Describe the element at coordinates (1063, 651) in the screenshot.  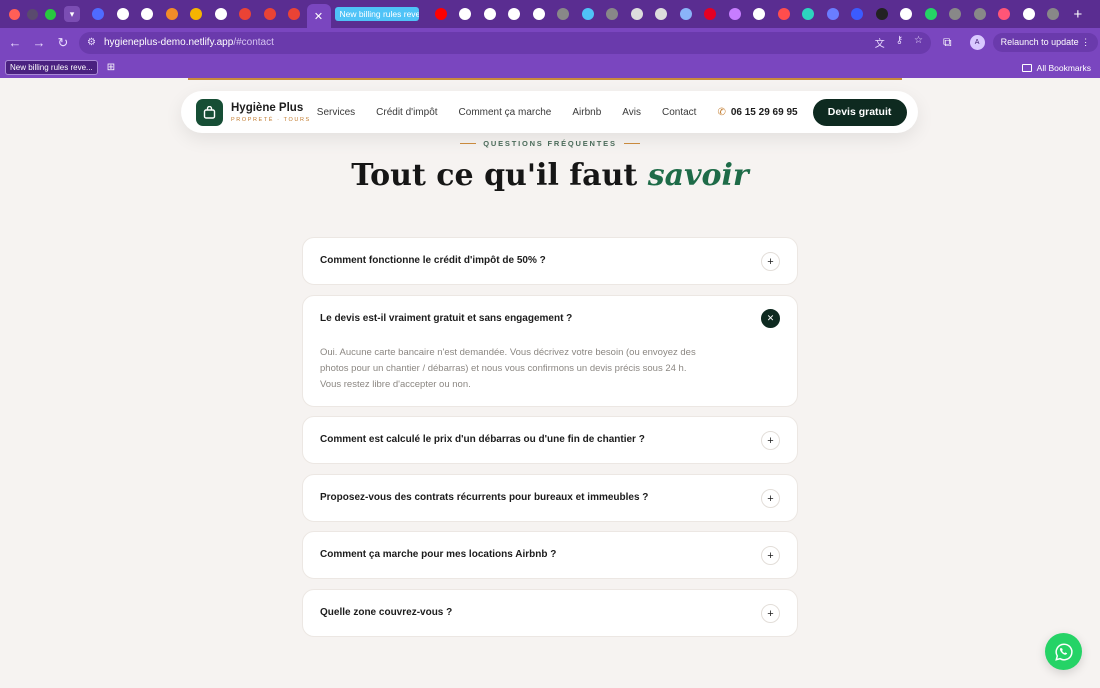
I see `whatsapp-button` at that location.